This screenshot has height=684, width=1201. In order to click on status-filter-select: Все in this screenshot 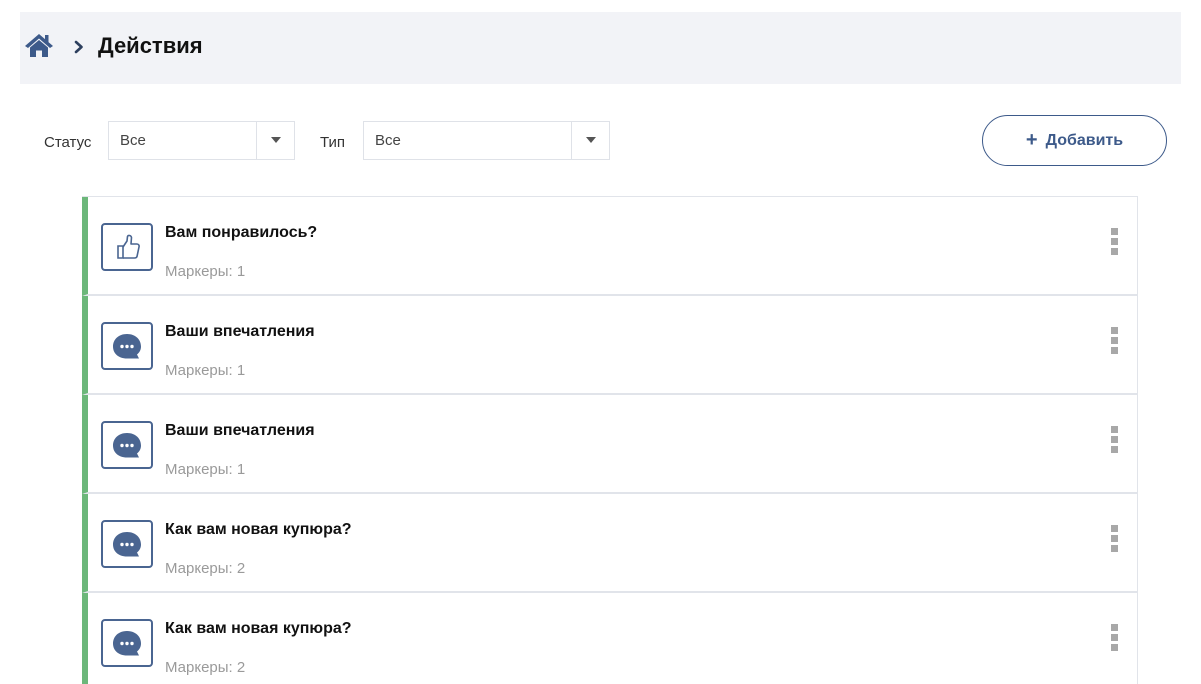, I will do `click(201, 140)`.